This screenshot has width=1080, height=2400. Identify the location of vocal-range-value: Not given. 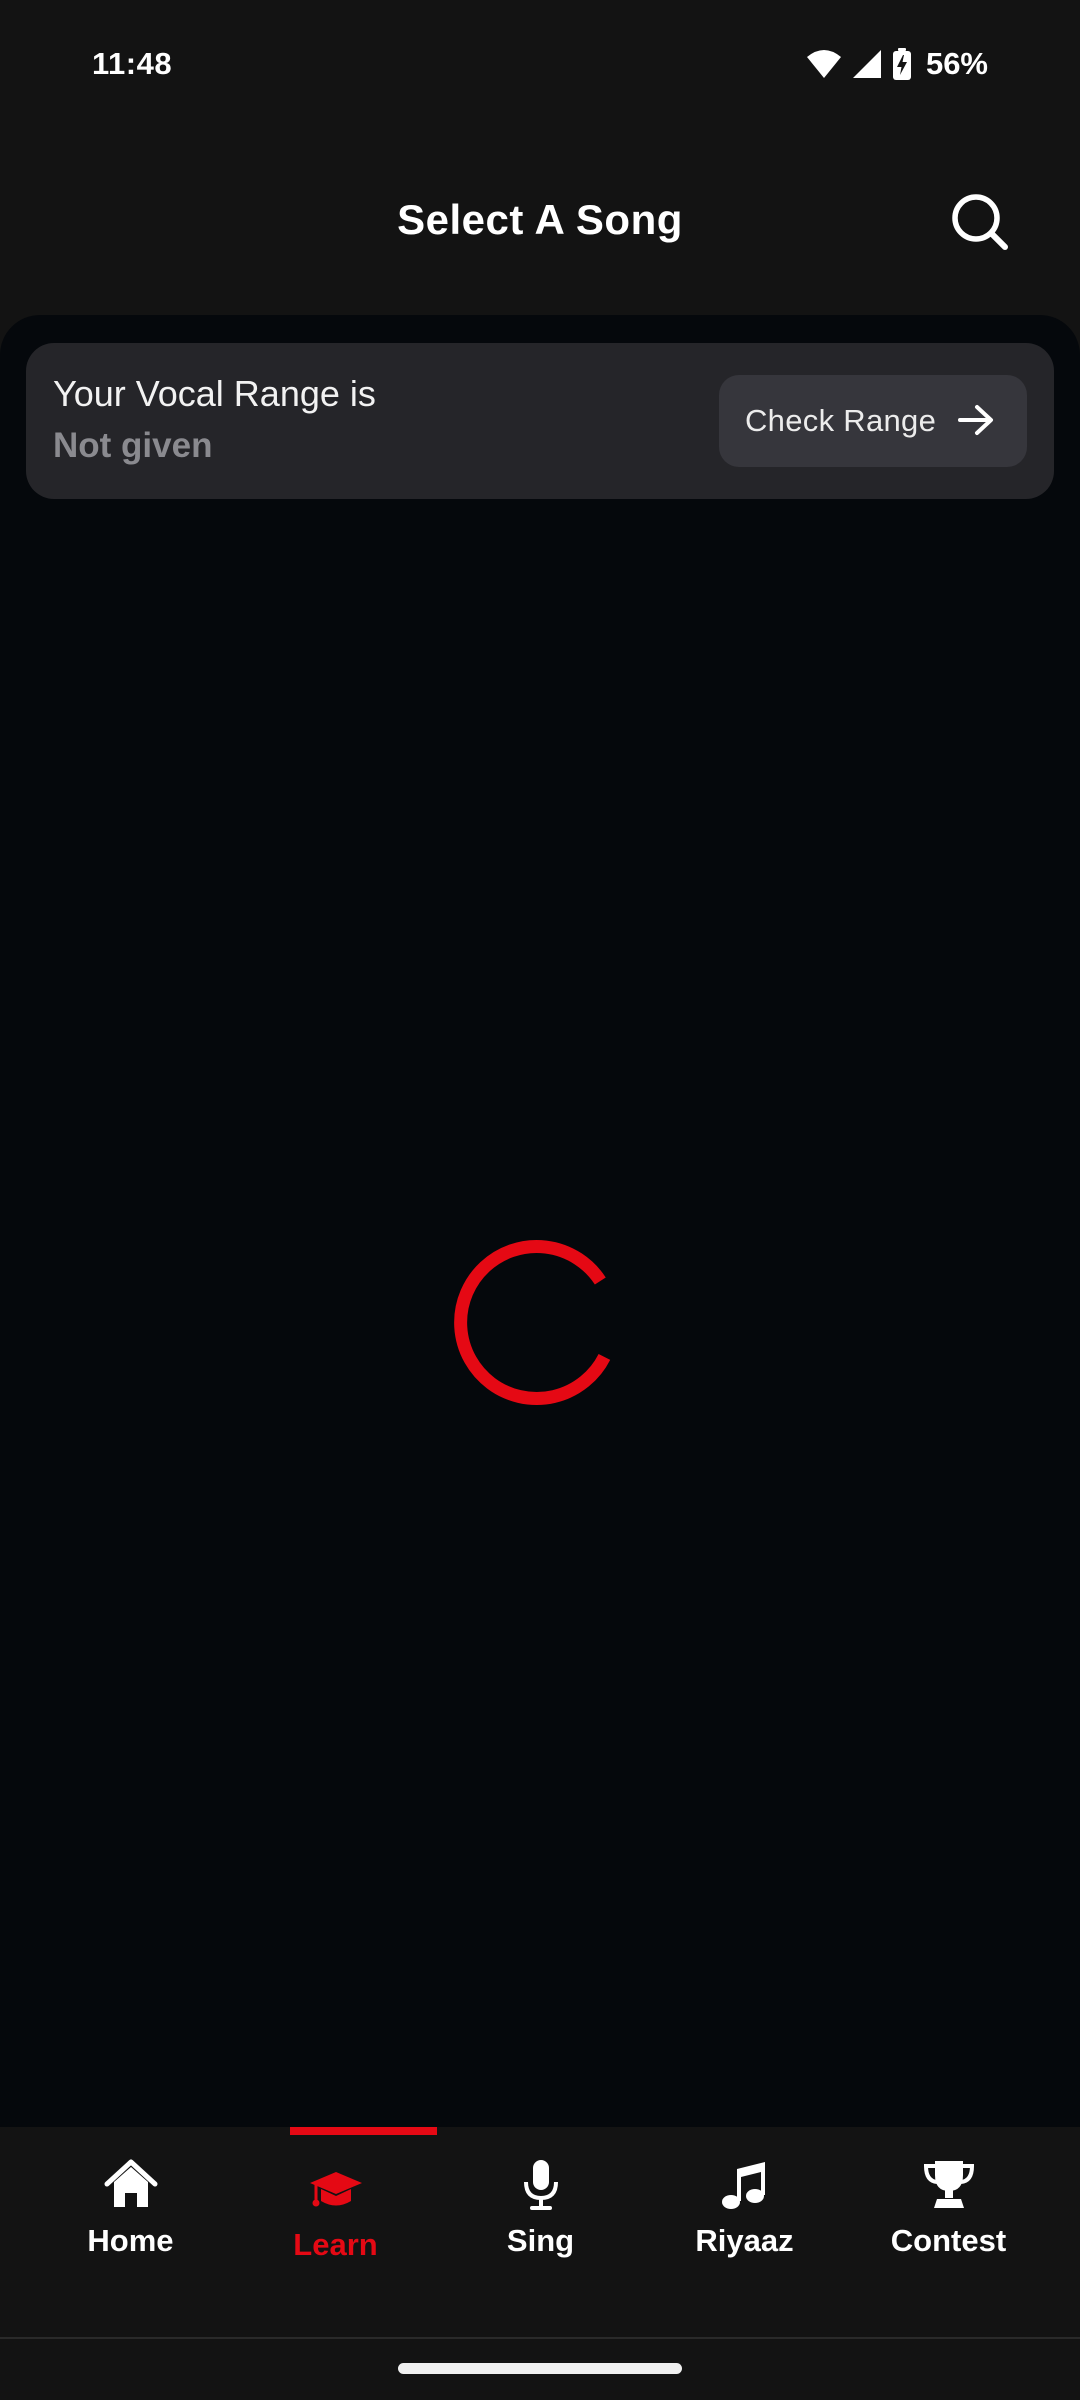
(133, 445).